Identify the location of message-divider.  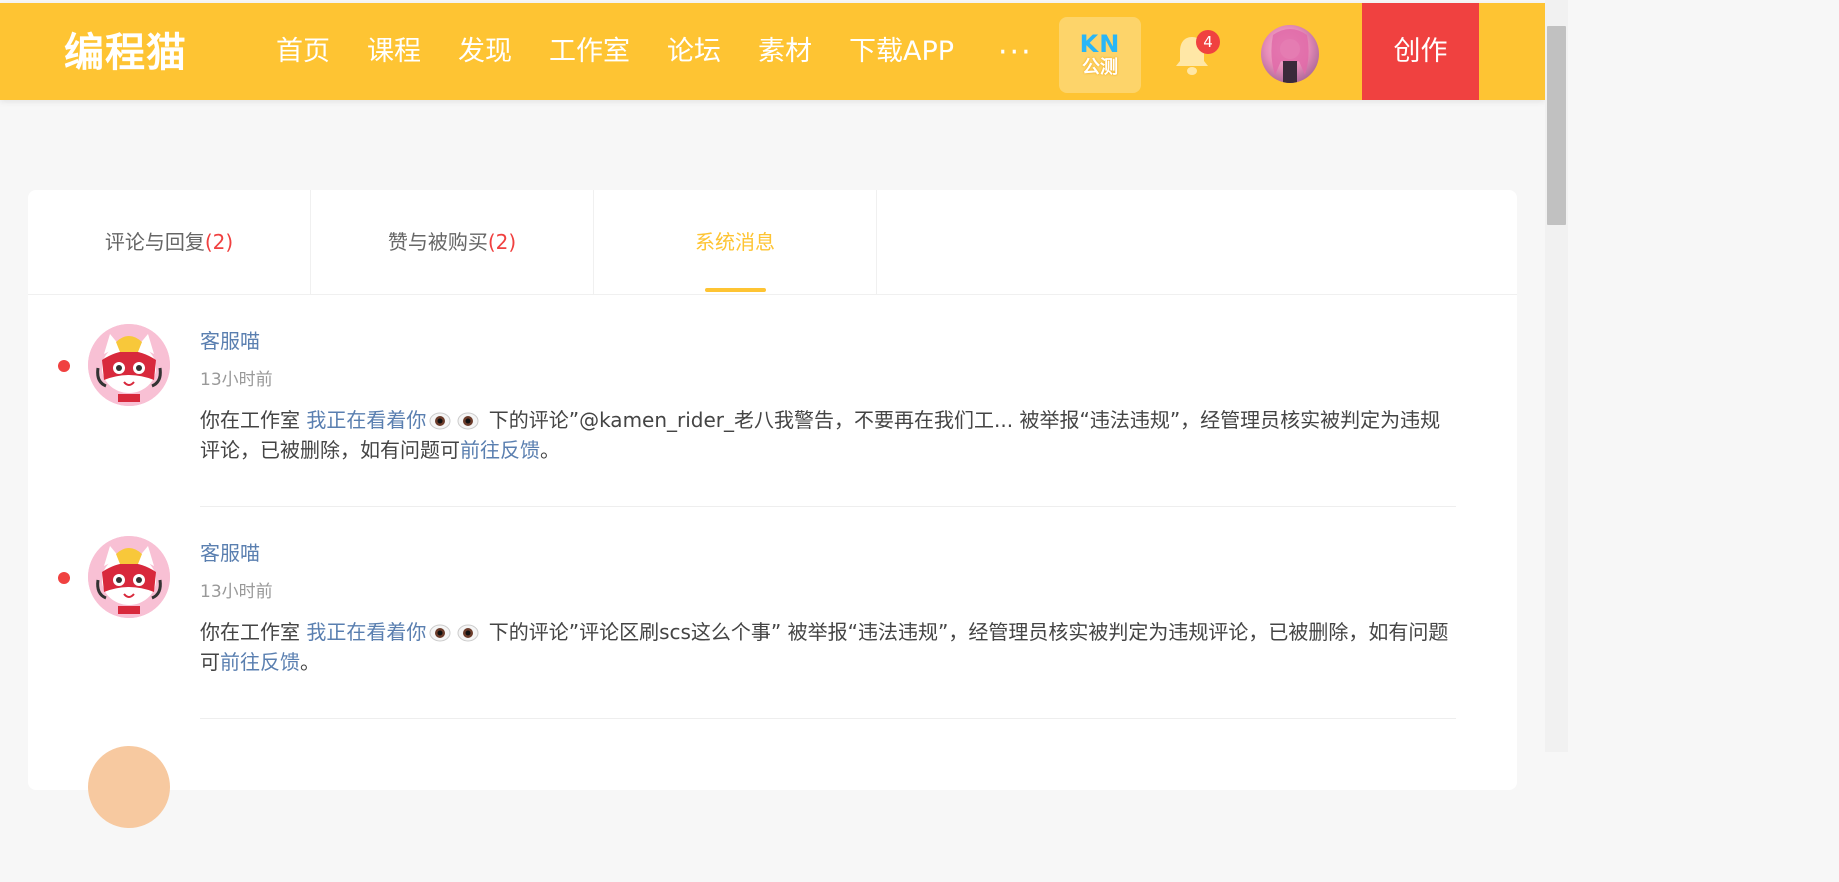
(828, 718).